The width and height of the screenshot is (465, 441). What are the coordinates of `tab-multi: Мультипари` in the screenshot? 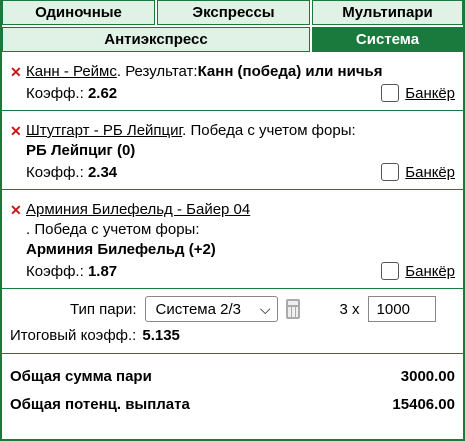 It's located at (387, 12).